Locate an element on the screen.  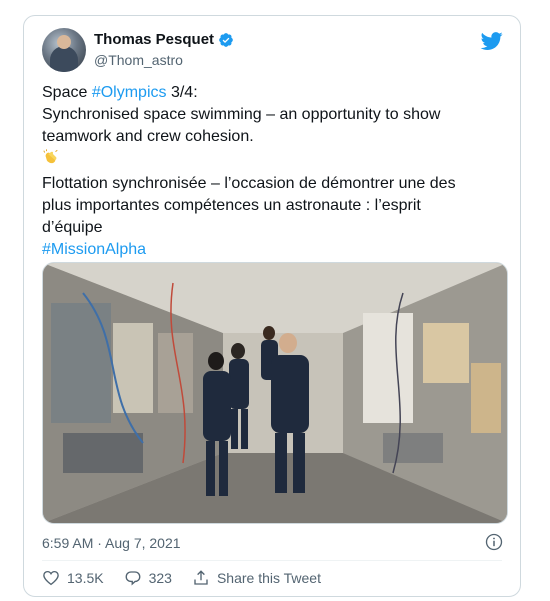
share-label: Share this Tweet is located at coordinates (268, 578).